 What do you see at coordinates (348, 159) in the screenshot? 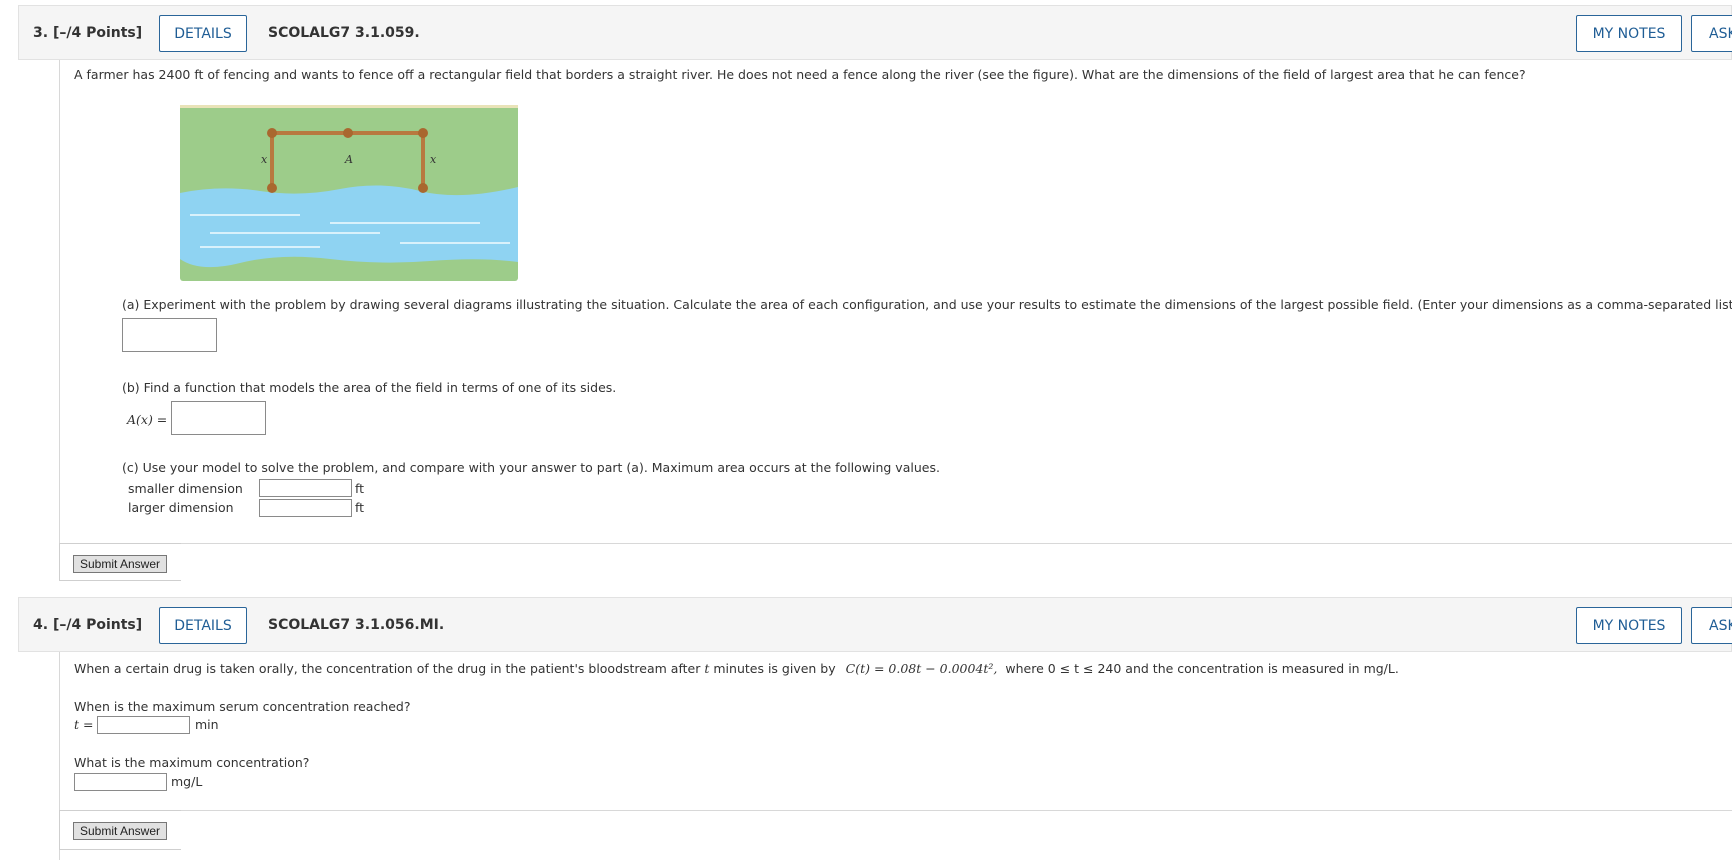
I see `figure-label-area: A` at bounding box center [348, 159].